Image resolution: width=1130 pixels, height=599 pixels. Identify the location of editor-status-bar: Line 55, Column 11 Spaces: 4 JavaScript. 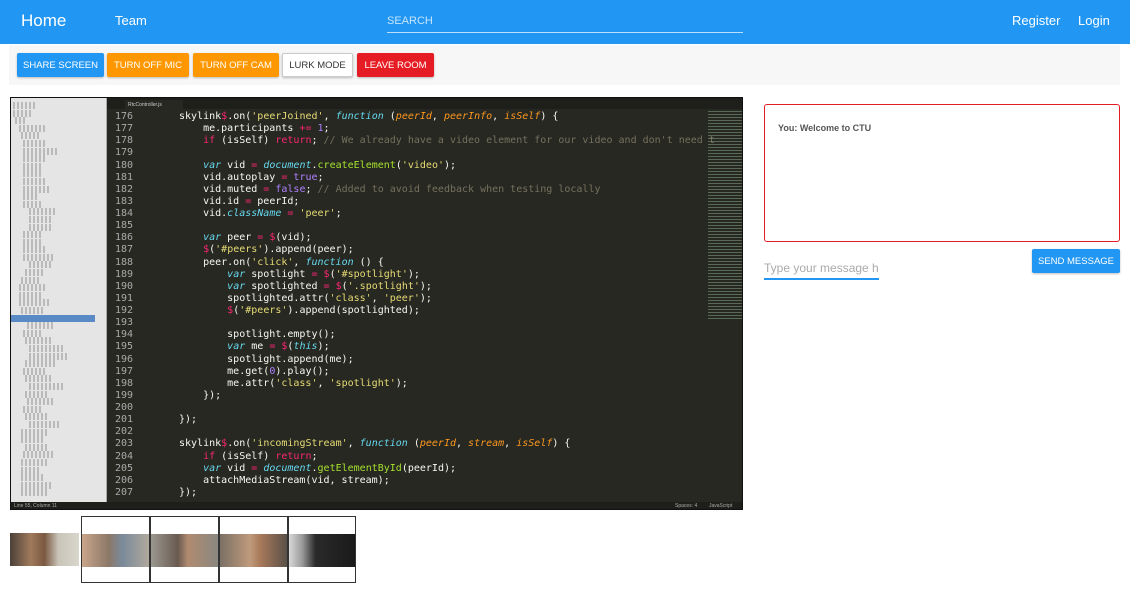
(376, 505).